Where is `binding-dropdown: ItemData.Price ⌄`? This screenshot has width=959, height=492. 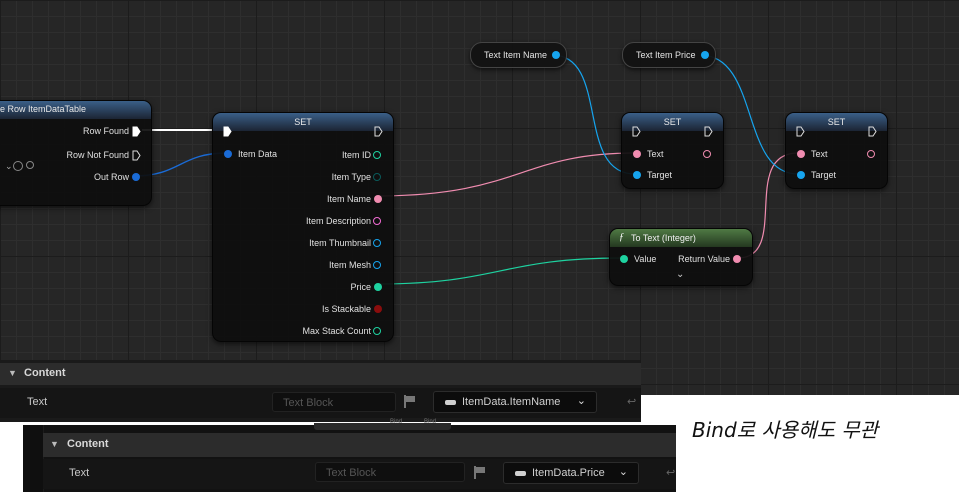 binding-dropdown: ItemData.Price ⌄ is located at coordinates (571, 473).